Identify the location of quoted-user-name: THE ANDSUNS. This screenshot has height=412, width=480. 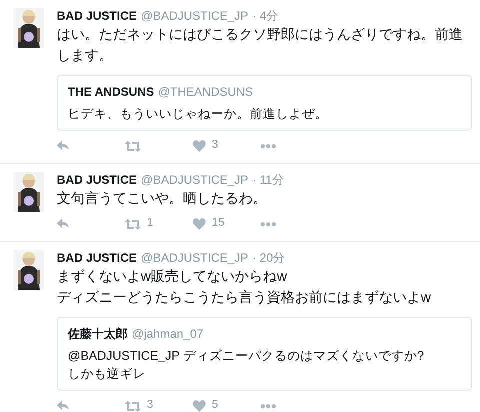
(111, 92).